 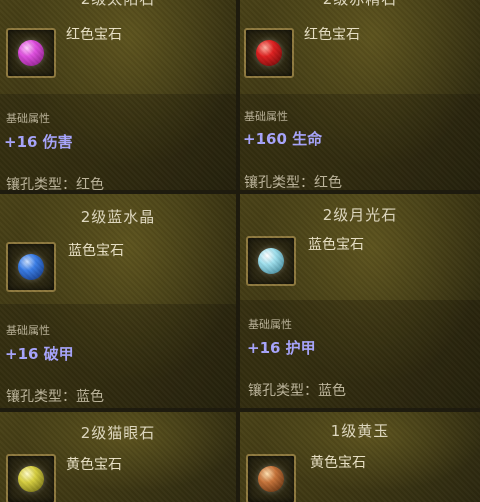 I want to click on yellow-gem-icon, so click(x=31, y=479).